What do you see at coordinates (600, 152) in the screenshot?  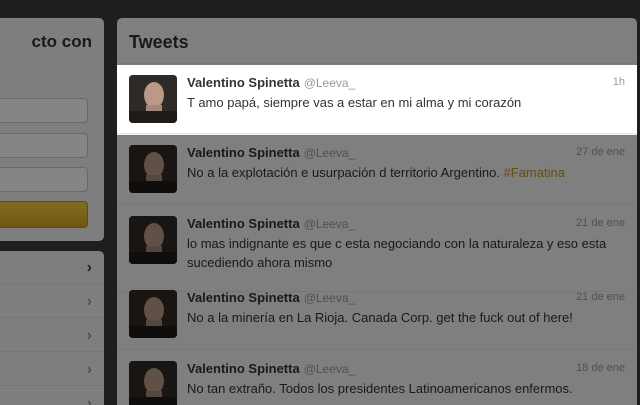 I see `tweet-timestamp: 27 de ene` at bounding box center [600, 152].